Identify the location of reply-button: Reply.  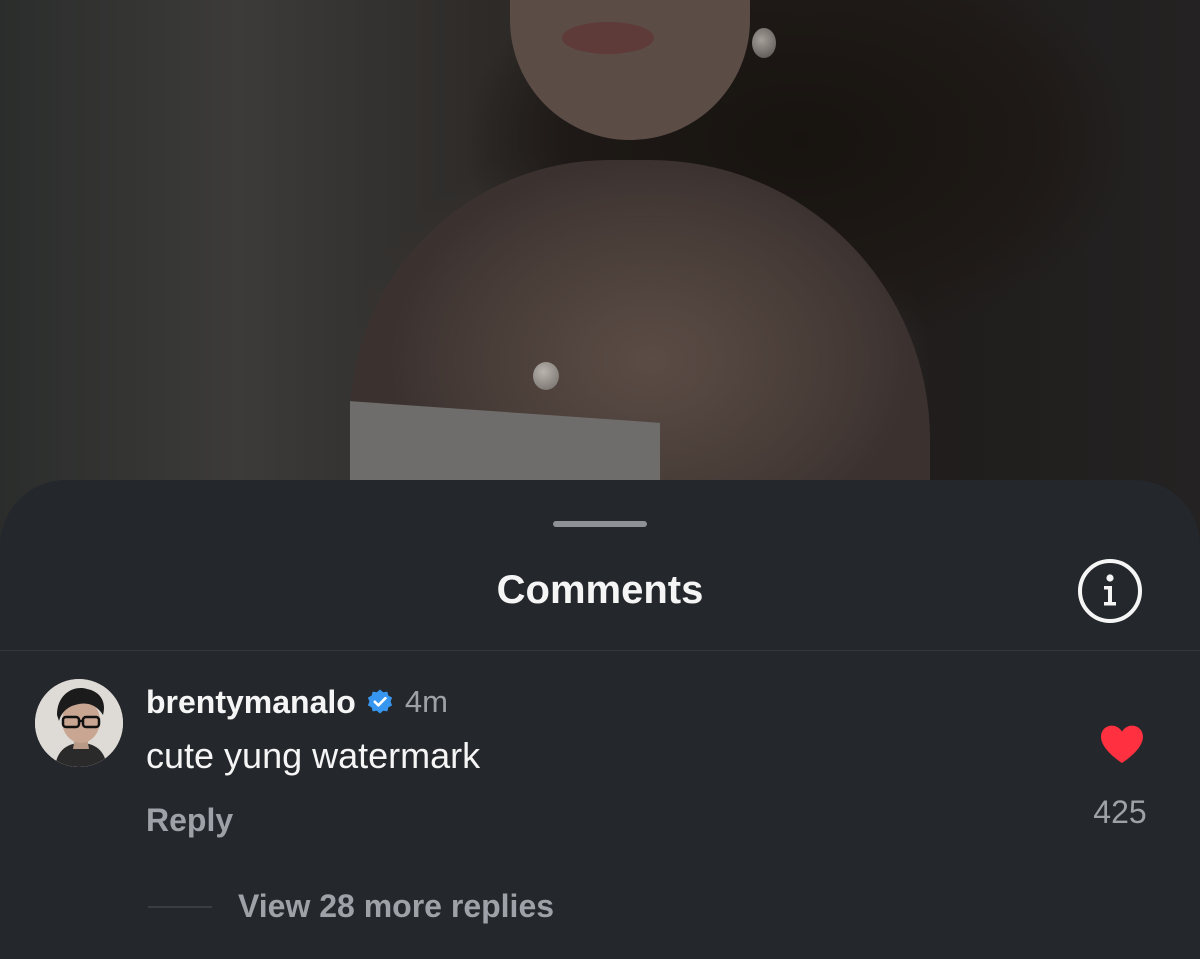
(189, 820).